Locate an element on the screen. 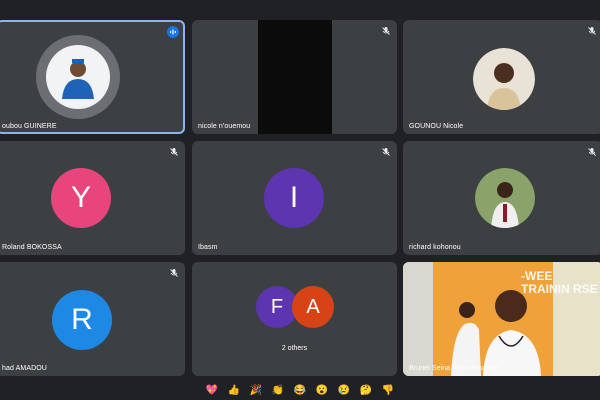  speaking-indicator-icon is located at coordinates (173, 32).